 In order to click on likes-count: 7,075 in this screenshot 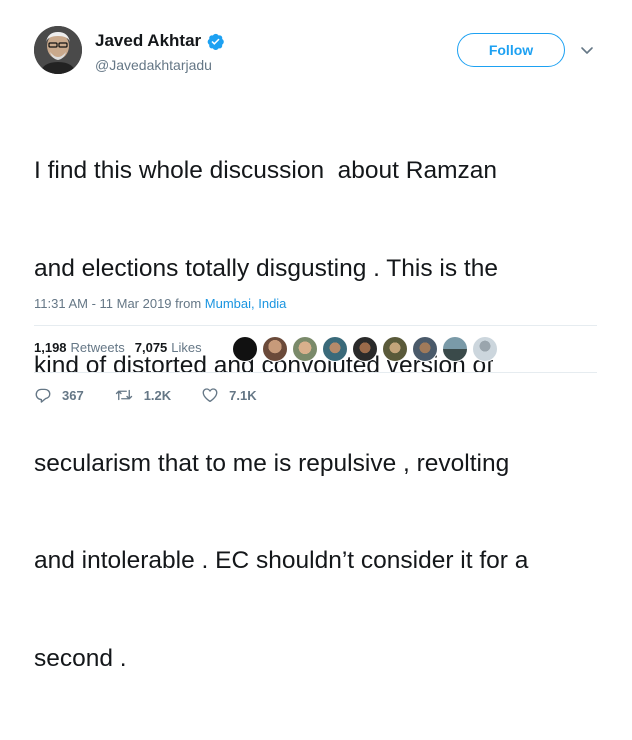, I will do `click(151, 347)`.